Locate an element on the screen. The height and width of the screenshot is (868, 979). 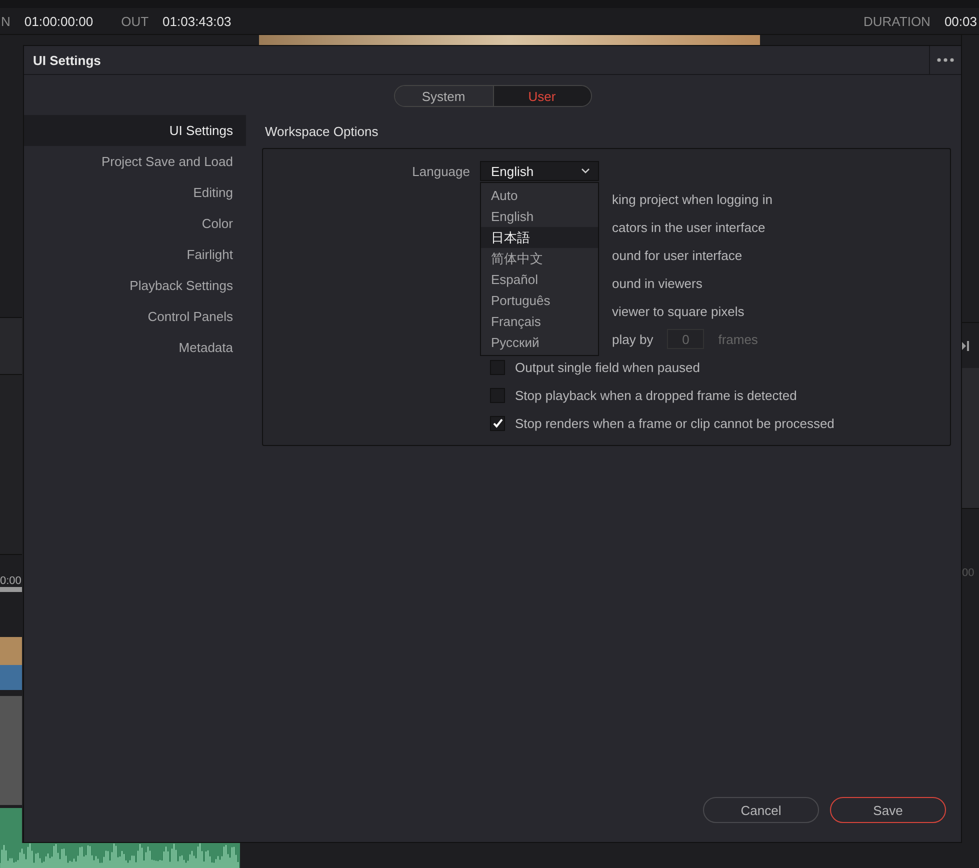
option-label: Stop renders when a frame or clip cannot be processed is located at coordinates (674, 423).